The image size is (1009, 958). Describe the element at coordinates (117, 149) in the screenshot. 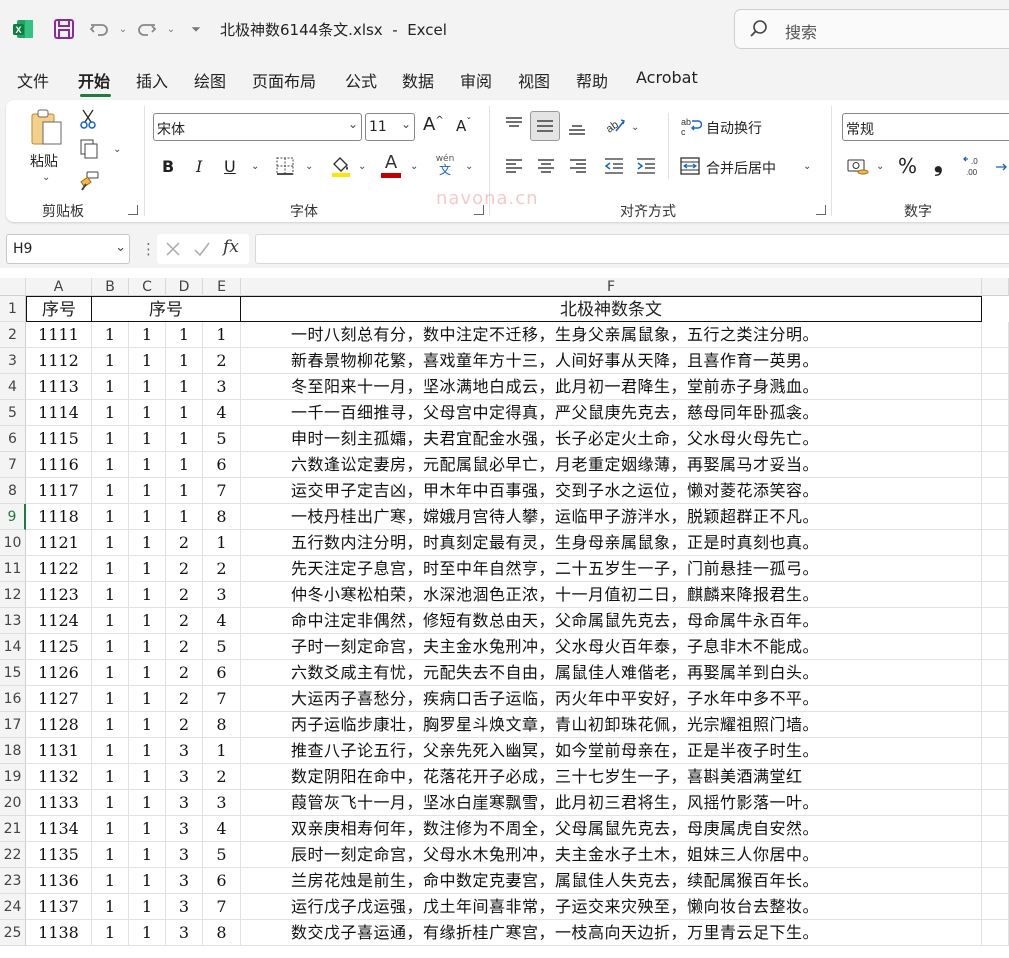

I see `copy-dropdown-icon: ⌄` at that location.